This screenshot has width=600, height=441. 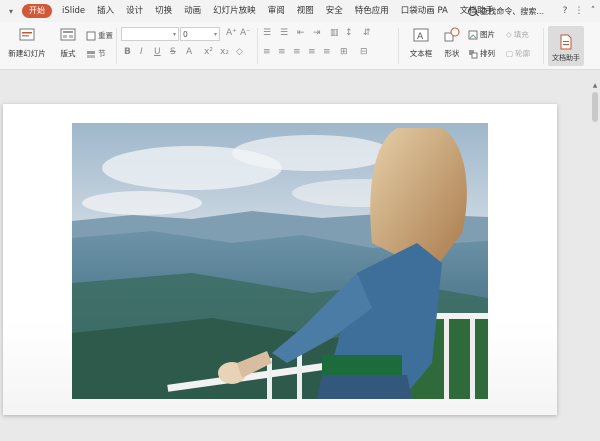 What do you see at coordinates (102, 53) in the screenshot?
I see `section-label: 节` at bounding box center [102, 53].